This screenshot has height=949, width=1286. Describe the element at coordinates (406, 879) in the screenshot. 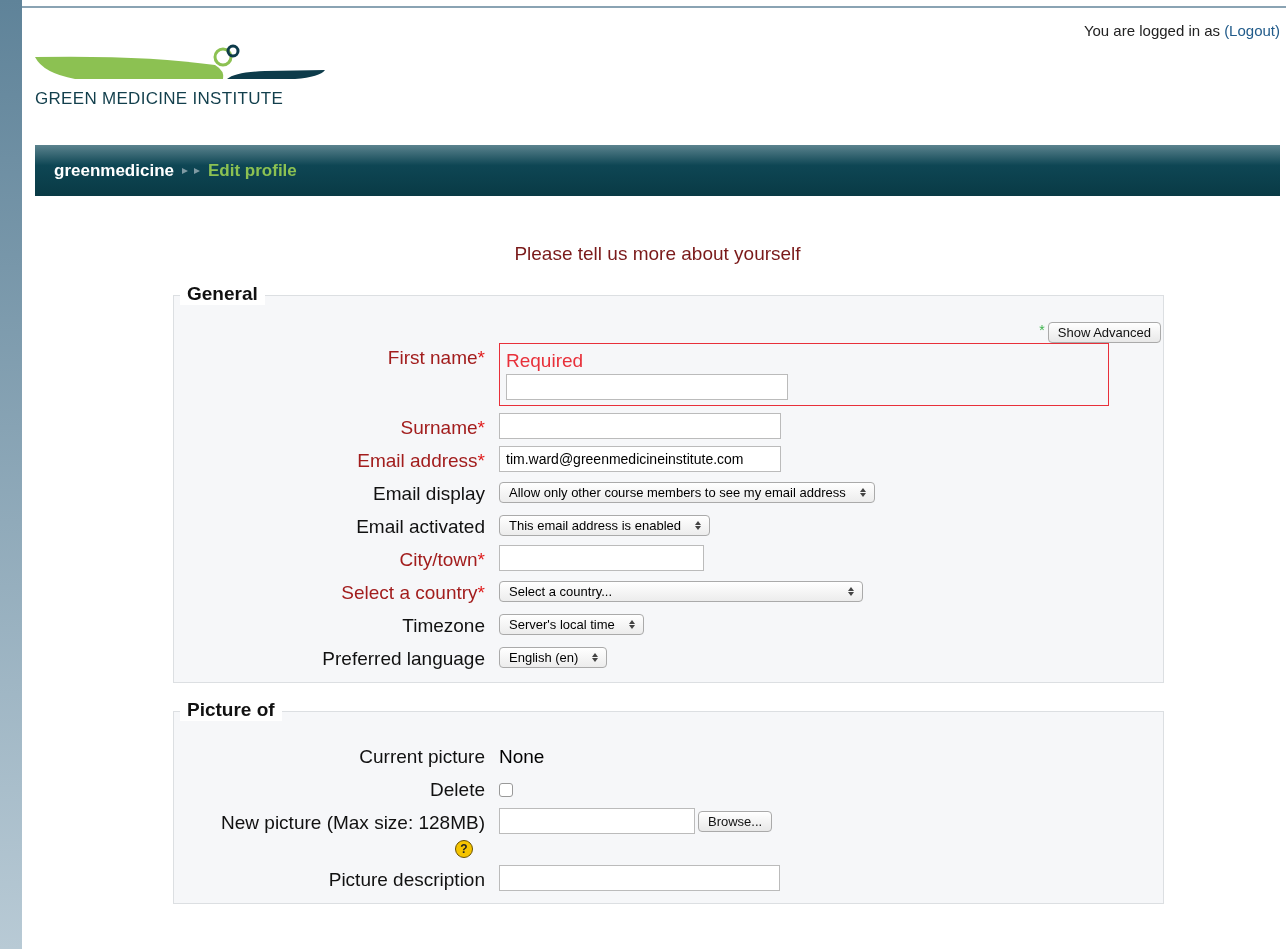

I see `field-label: Picture description` at that location.